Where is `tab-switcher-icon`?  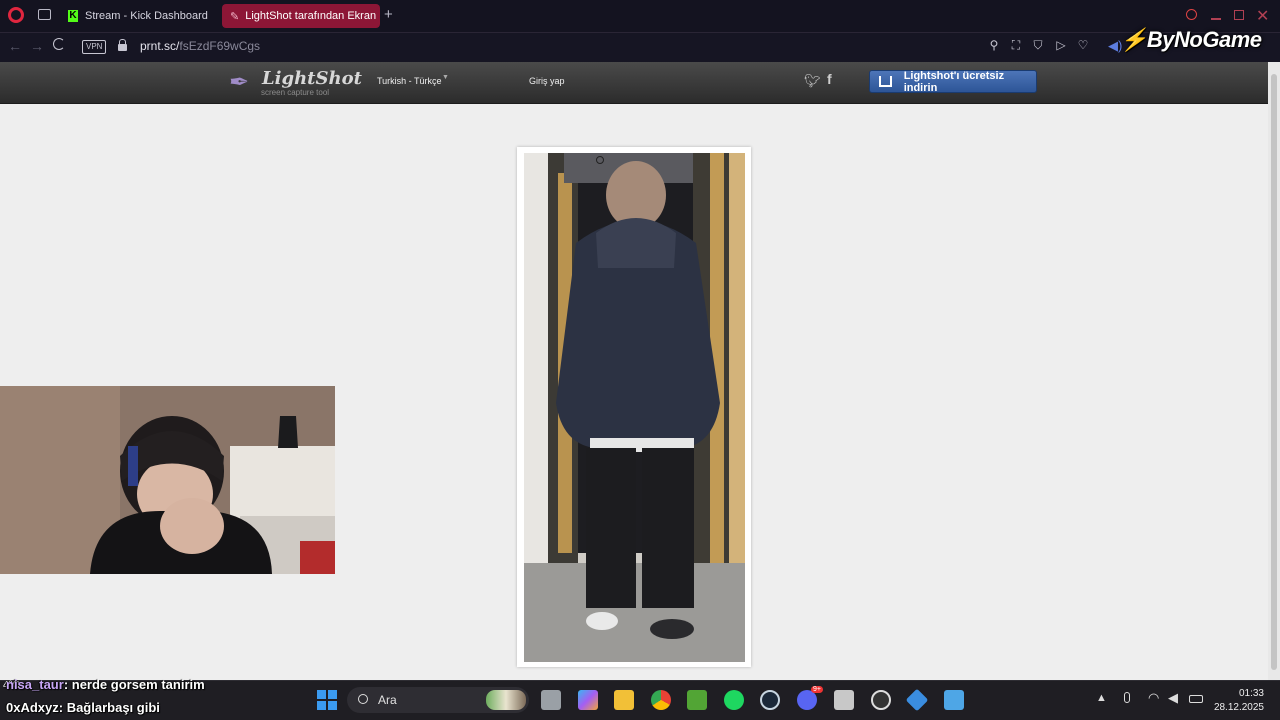
tab-switcher-icon is located at coordinates (44, 14).